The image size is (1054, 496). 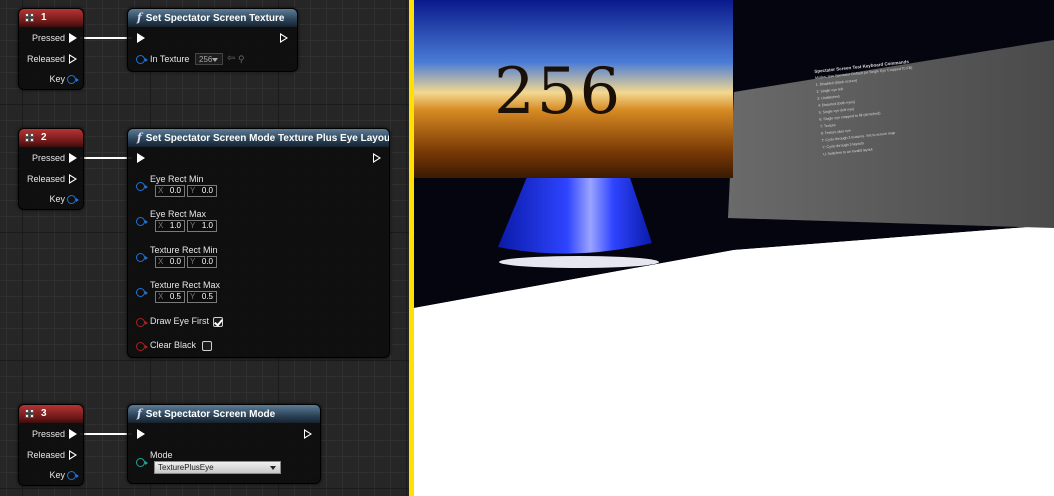 I want to click on texture-rect-max-label: Texture Rect Max, so click(x=185, y=285).